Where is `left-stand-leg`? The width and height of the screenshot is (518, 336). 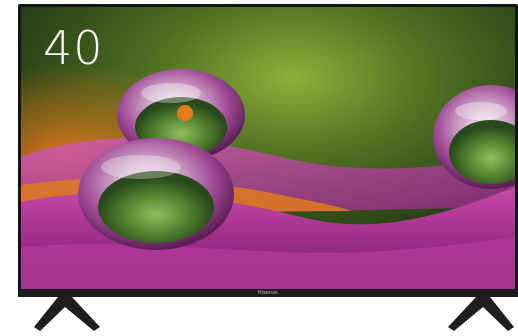 left-stand-leg is located at coordinates (67, 314).